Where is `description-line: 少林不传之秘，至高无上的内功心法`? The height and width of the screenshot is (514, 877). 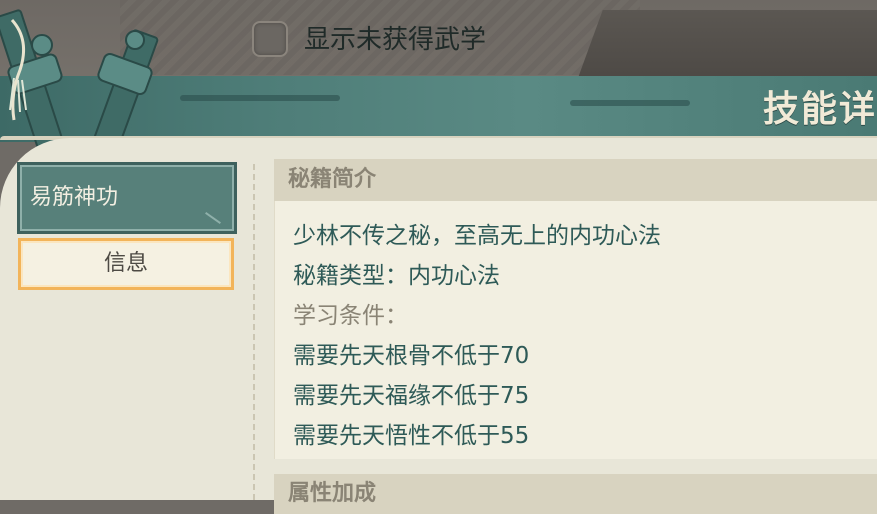
description-line: 少林不传之秘，至高无上的内功心法 is located at coordinates (477, 236).